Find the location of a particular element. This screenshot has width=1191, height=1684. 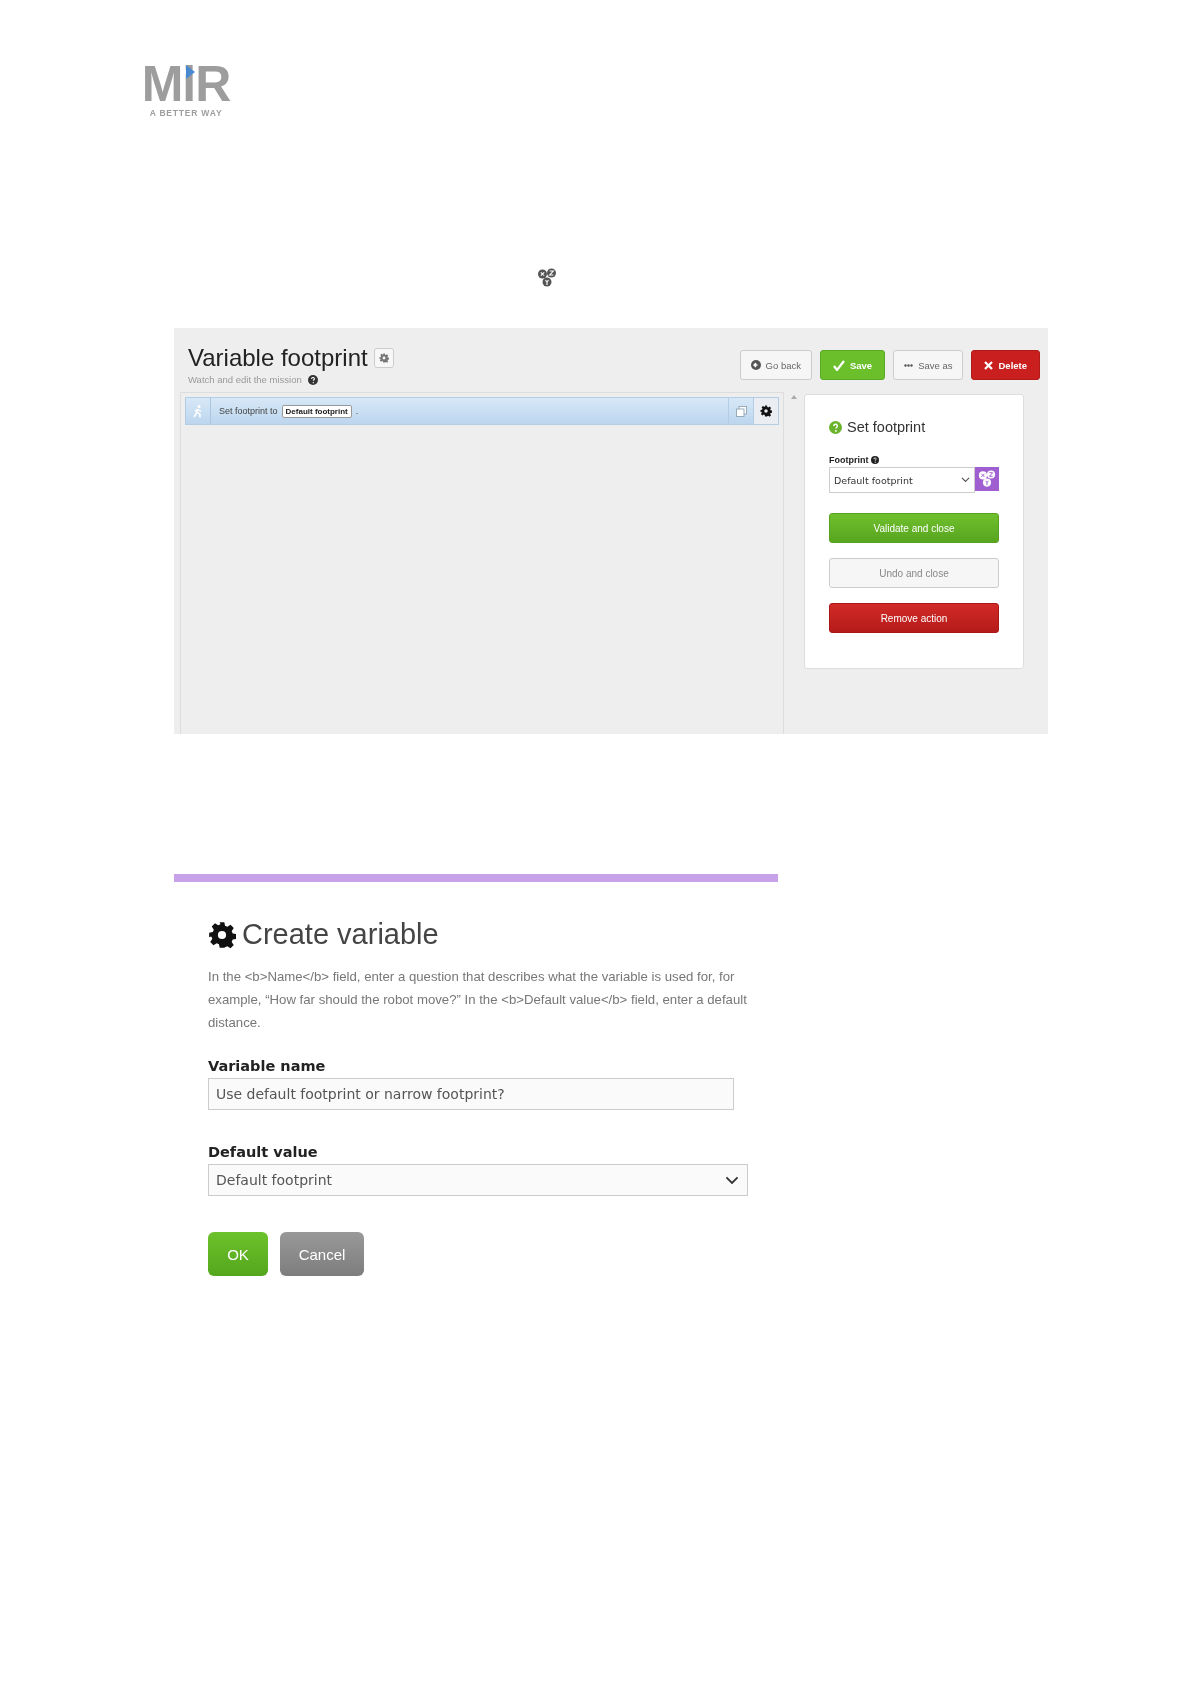

walking-figure-icon is located at coordinates (198, 411).